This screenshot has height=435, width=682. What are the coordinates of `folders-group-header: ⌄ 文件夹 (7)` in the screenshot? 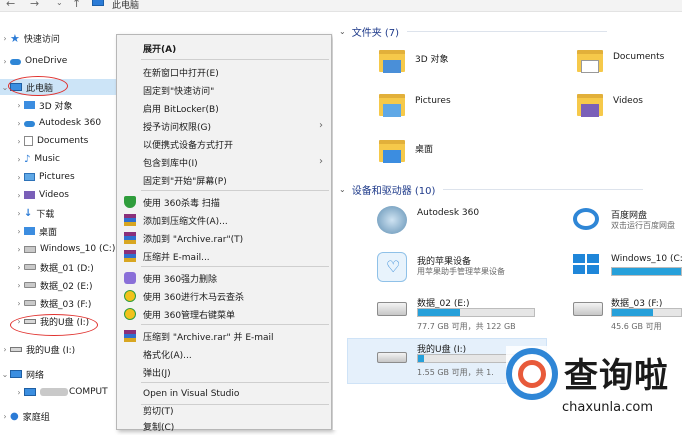 It's located at (473, 31).